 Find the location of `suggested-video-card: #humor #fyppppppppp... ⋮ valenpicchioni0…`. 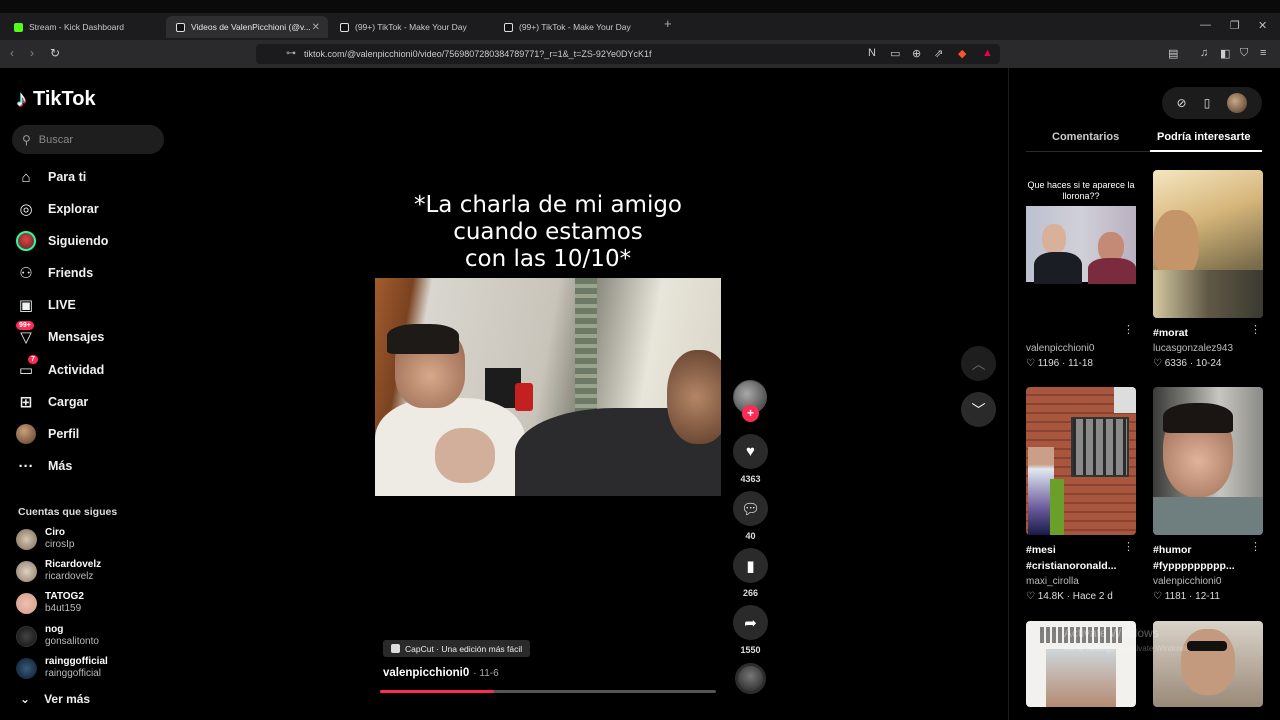

suggested-video-card: #humor #fyppppppppp... ⋮ valenpicchioni0… is located at coordinates (1208, 494).